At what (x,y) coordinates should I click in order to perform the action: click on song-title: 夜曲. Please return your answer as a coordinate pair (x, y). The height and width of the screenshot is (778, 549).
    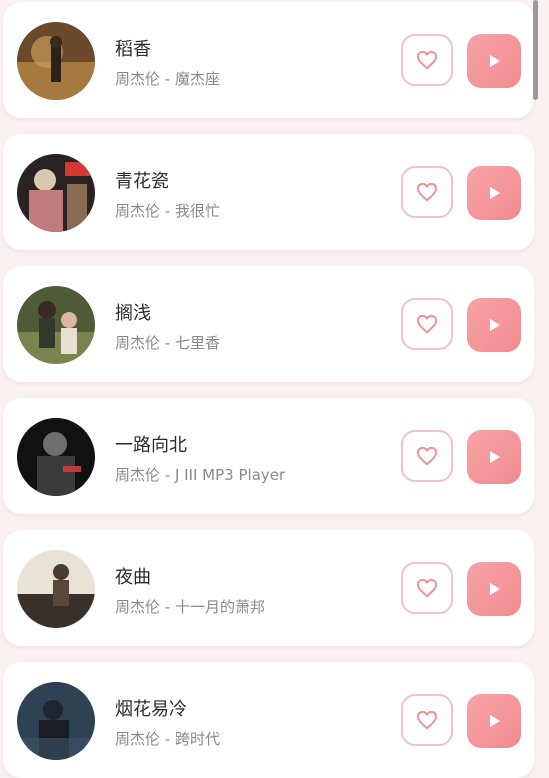
    Looking at the image, I should click on (133, 577).